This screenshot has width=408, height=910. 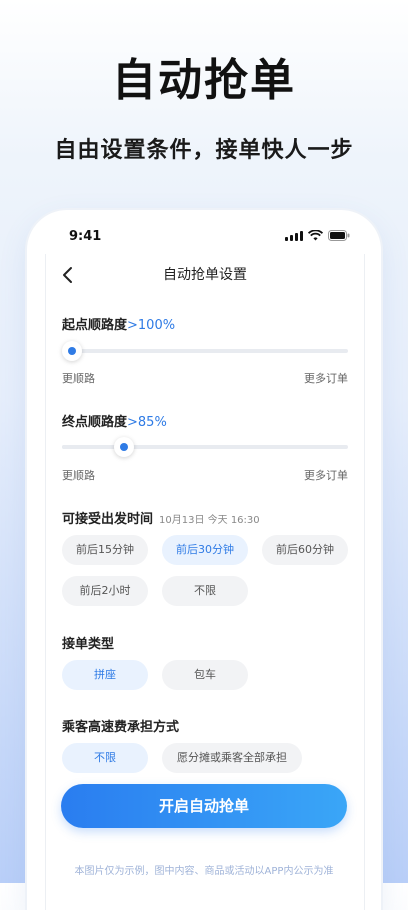 I want to click on start-route-max-label: 更多订单, so click(x=326, y=378).